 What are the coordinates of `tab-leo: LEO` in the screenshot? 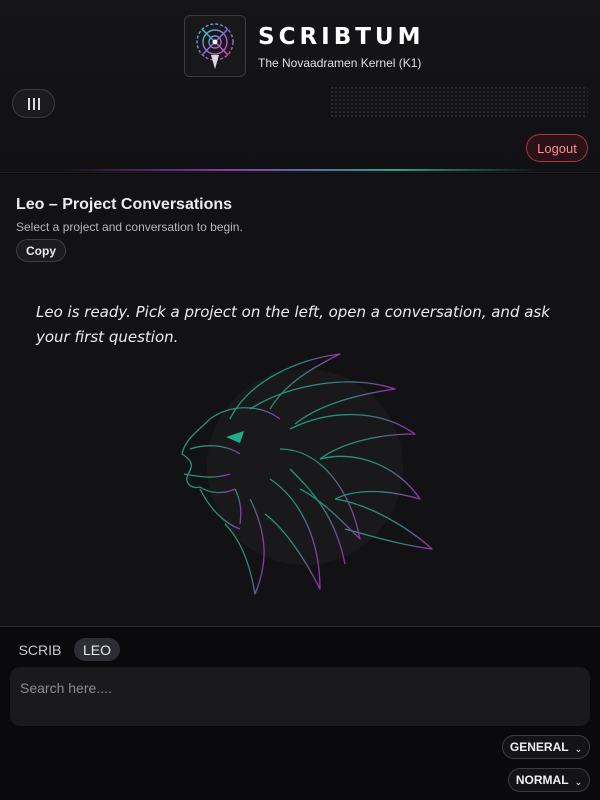 It's located at (97, 649).